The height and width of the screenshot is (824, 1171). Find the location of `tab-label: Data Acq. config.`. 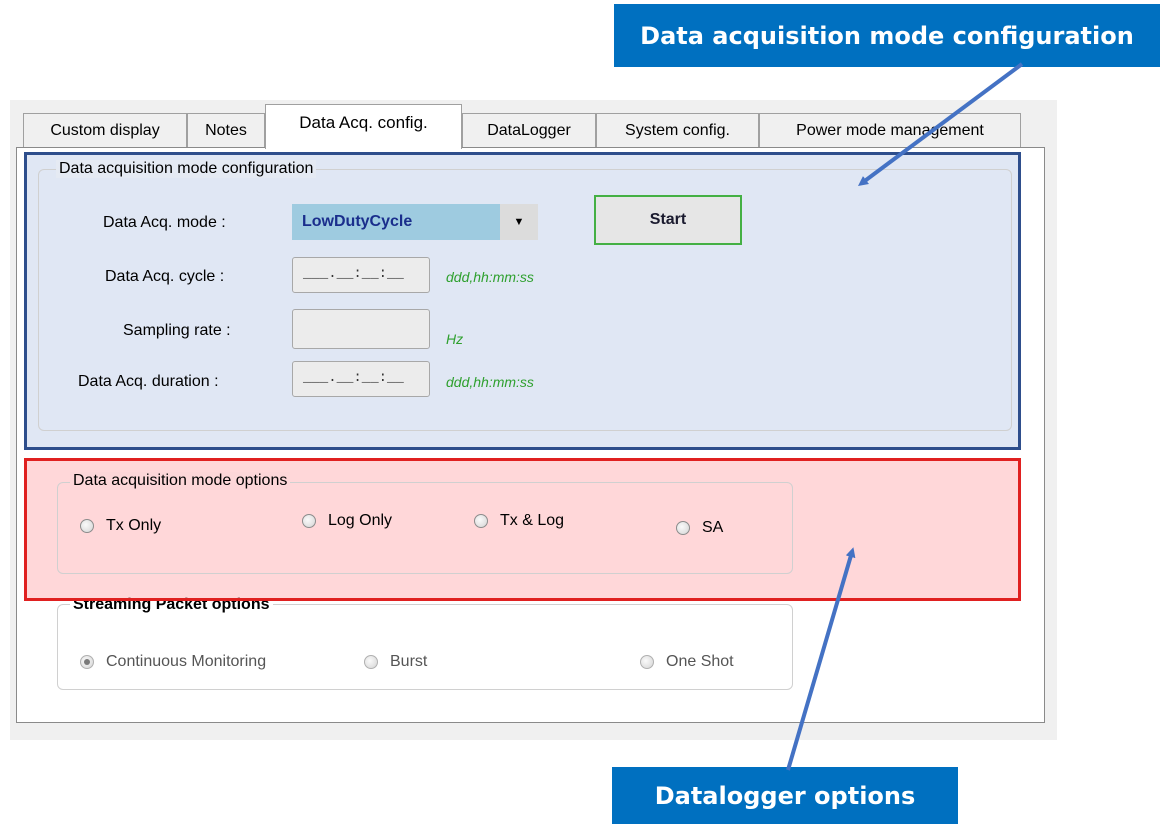

tab-label: Data Acq. config. is located at coordinates (363, 122).